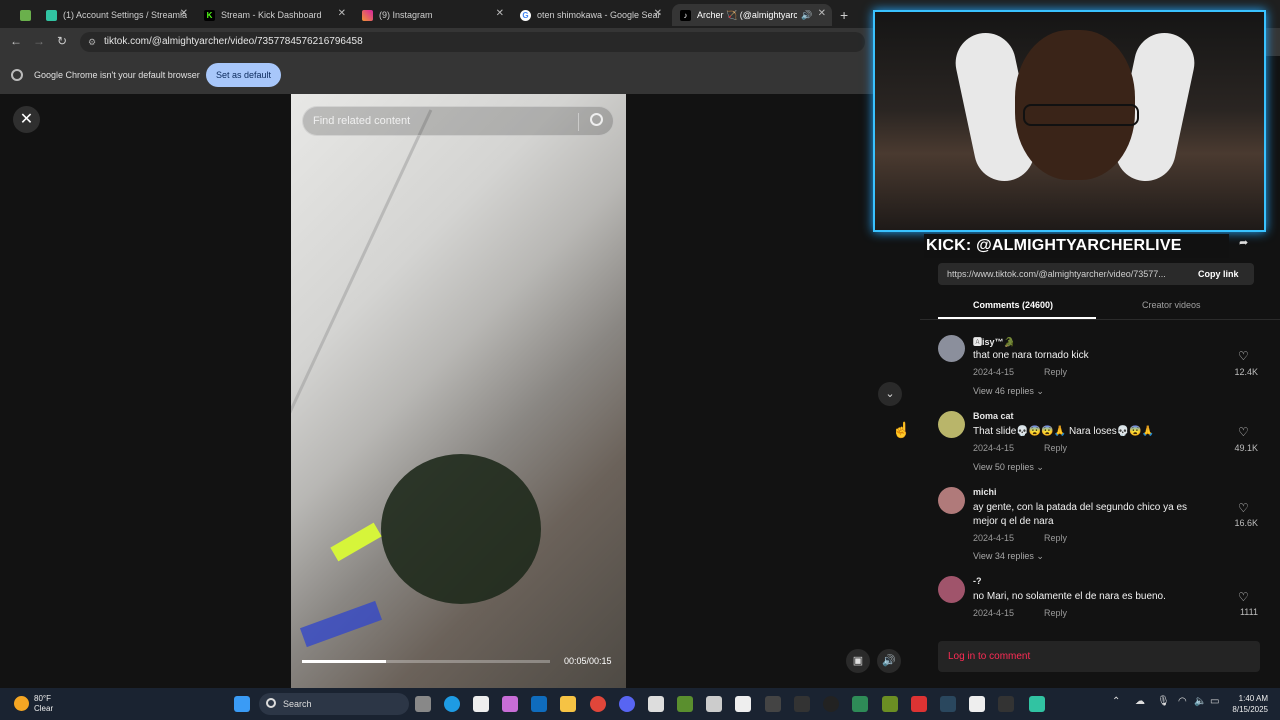 This screenshot has height=720, width=1280. Describe the element at coordinates (685, 704) in the screenshot. I see `minecraft-icon` at that location.